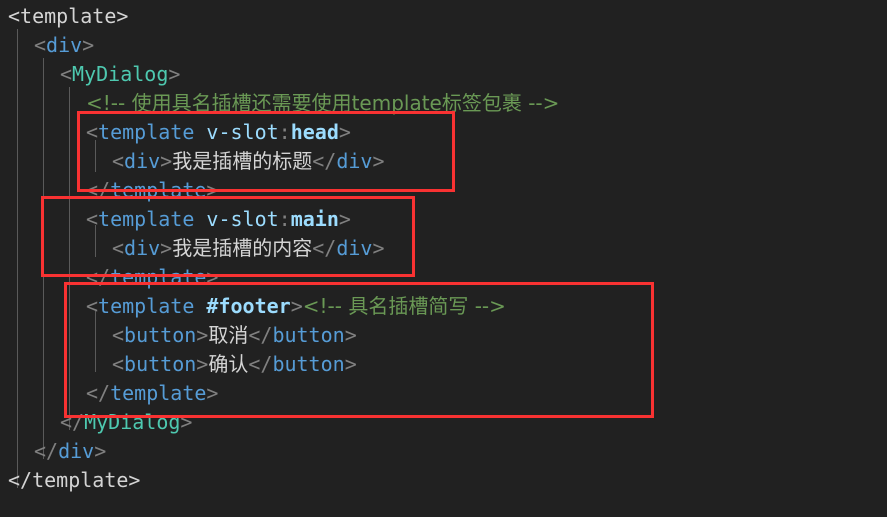  I want to click on code-line-1: <template>, so click(68, 16).